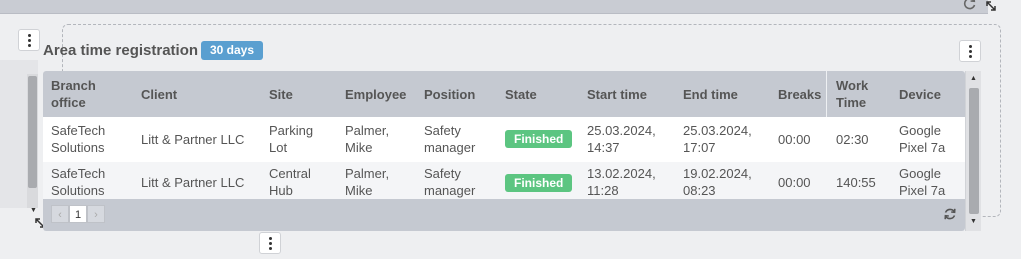 The height and width of the screenshot is (259, 1021). I want to click on column-divider, so click(826, 94).